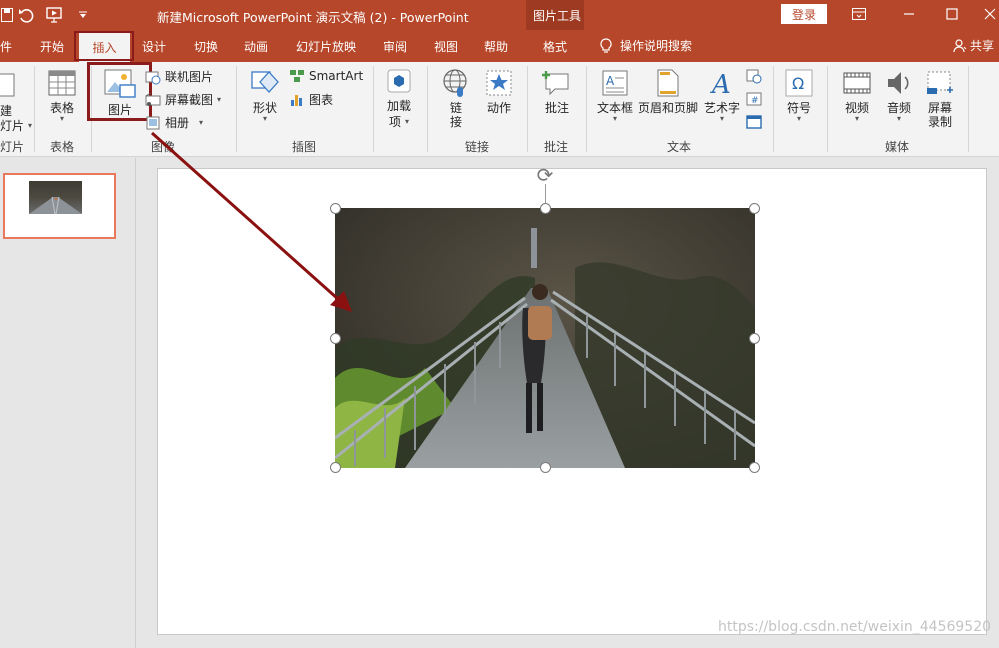 The height and width of the screenshot is (648, 999). Describe the element at coordinates (7, 15) in the screenshot. I see `save-icon` at that location.